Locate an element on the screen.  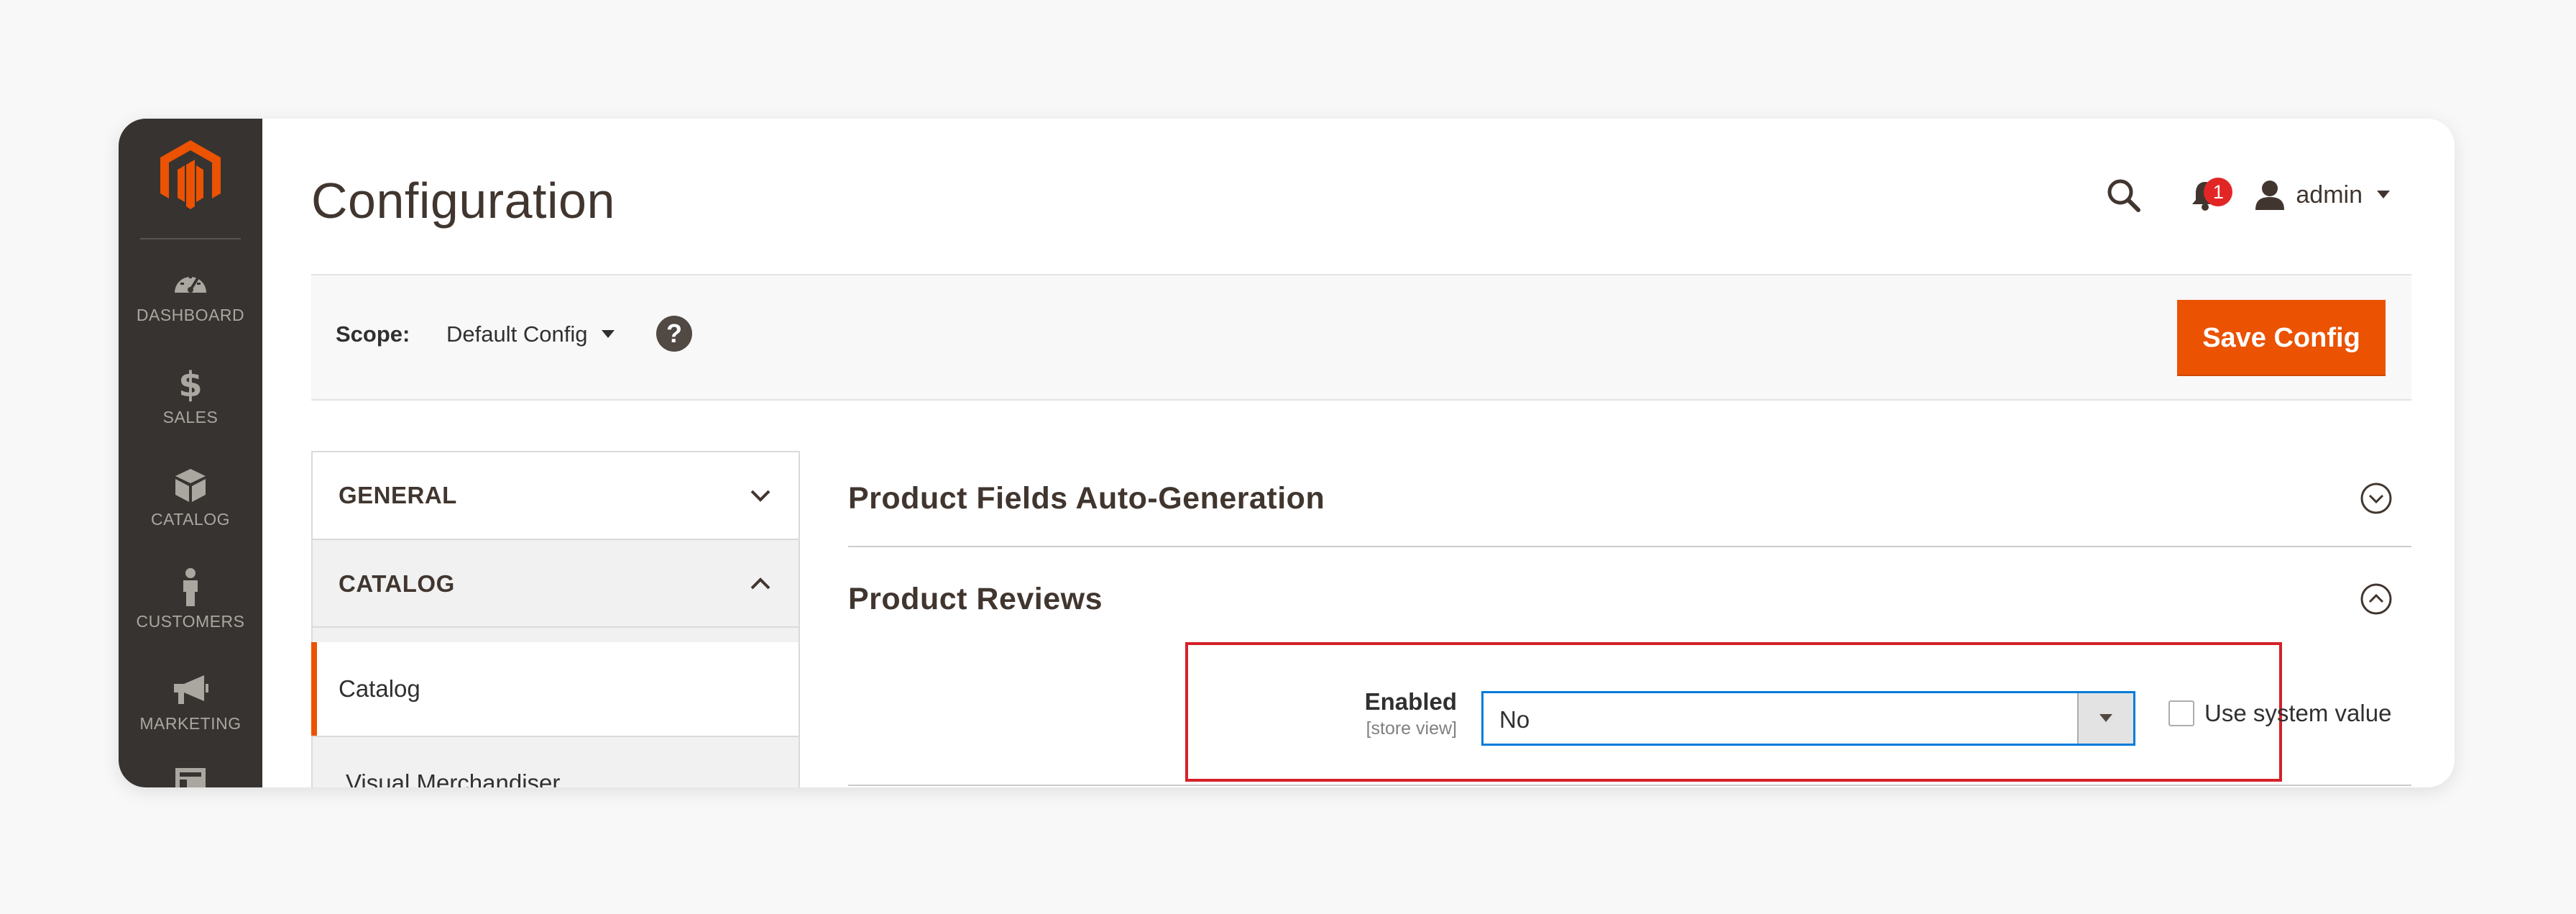
section-title: Product Fields Auto-Generation is located at coordinates (1086, 498).